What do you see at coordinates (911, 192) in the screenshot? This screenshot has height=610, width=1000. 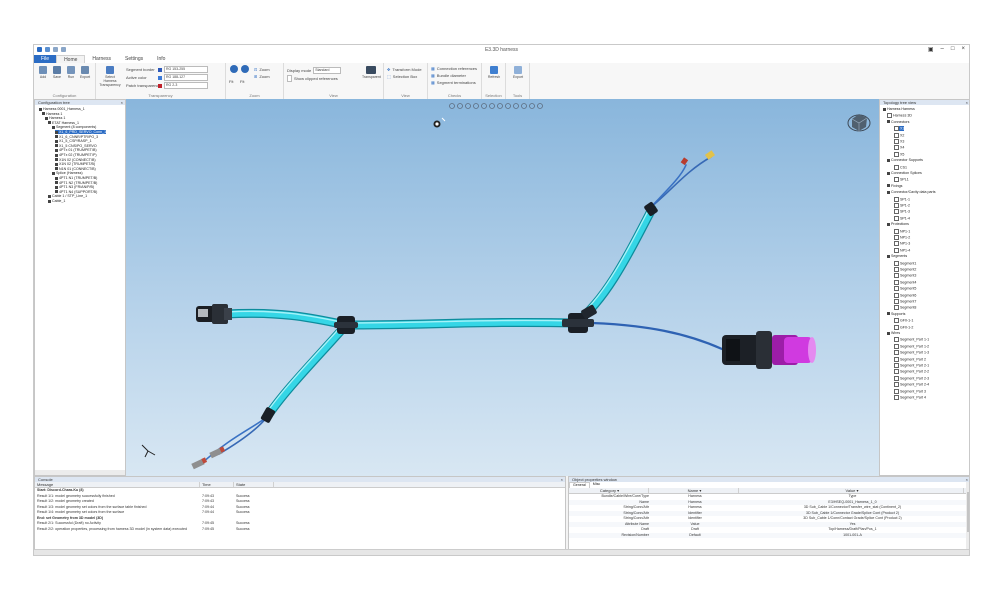 I see `tree-node: Connector/Cavity data parts` at bounding box center [911, 192].